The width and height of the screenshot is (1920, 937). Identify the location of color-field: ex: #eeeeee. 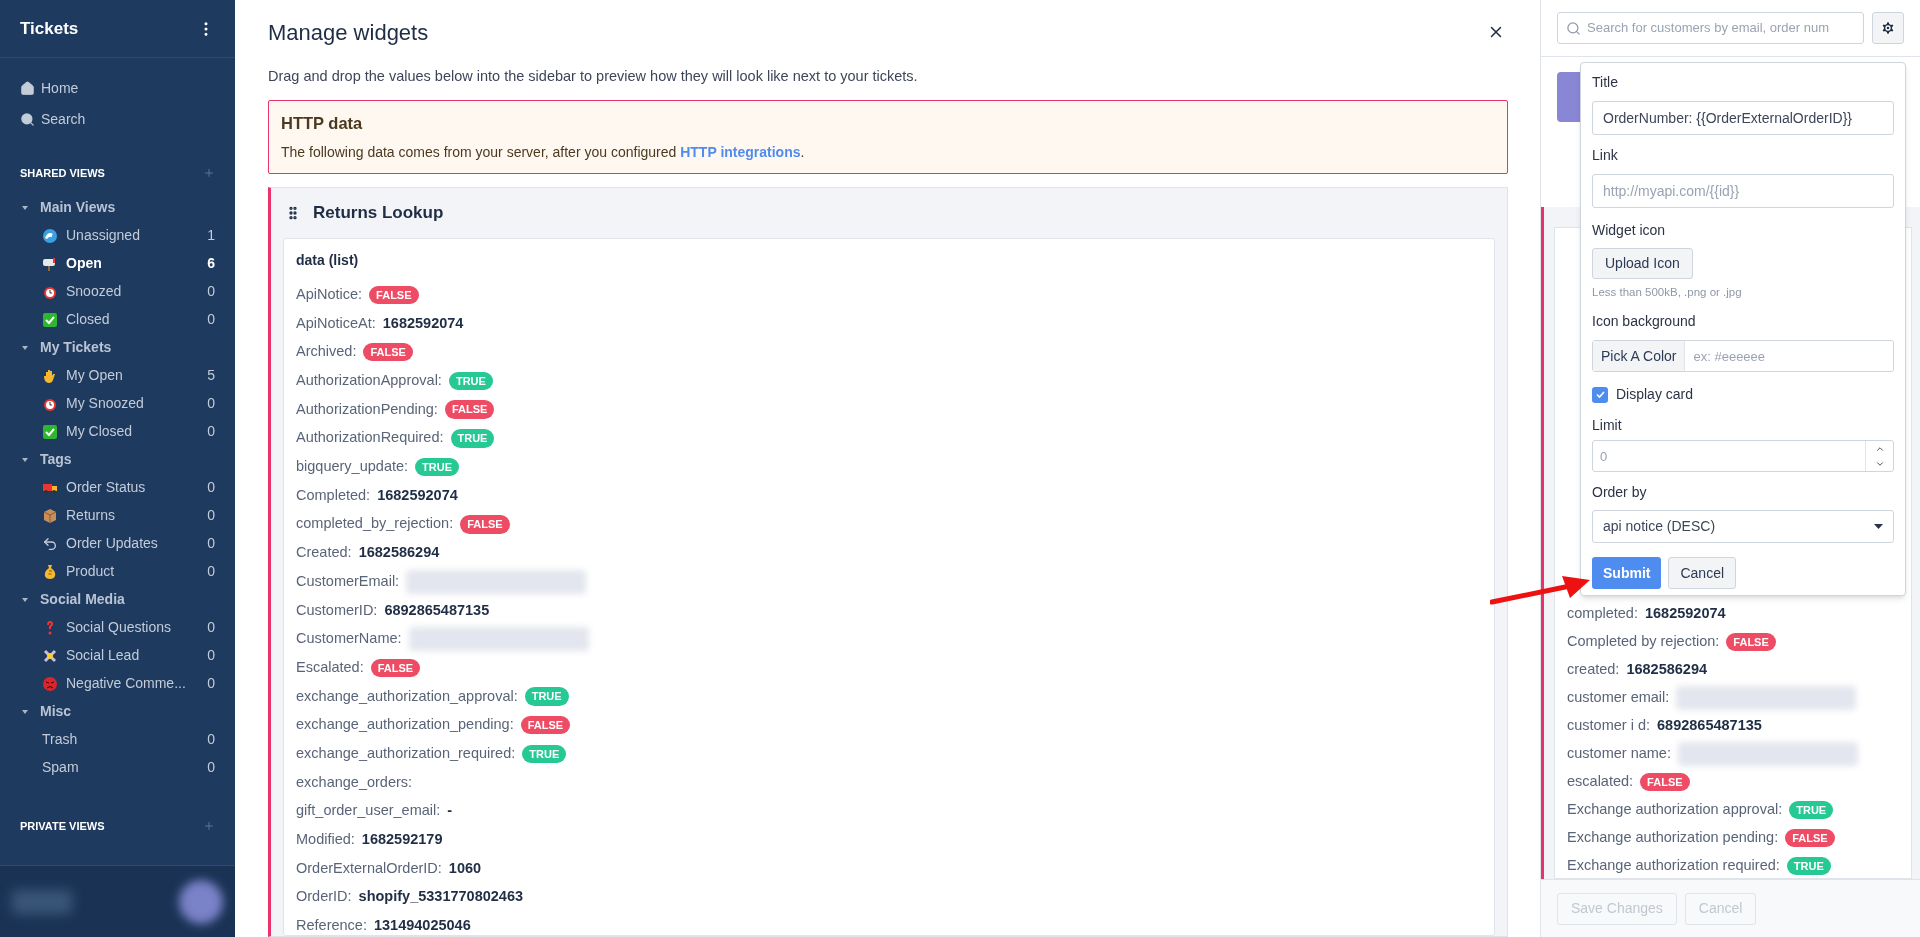
(1789, 356).